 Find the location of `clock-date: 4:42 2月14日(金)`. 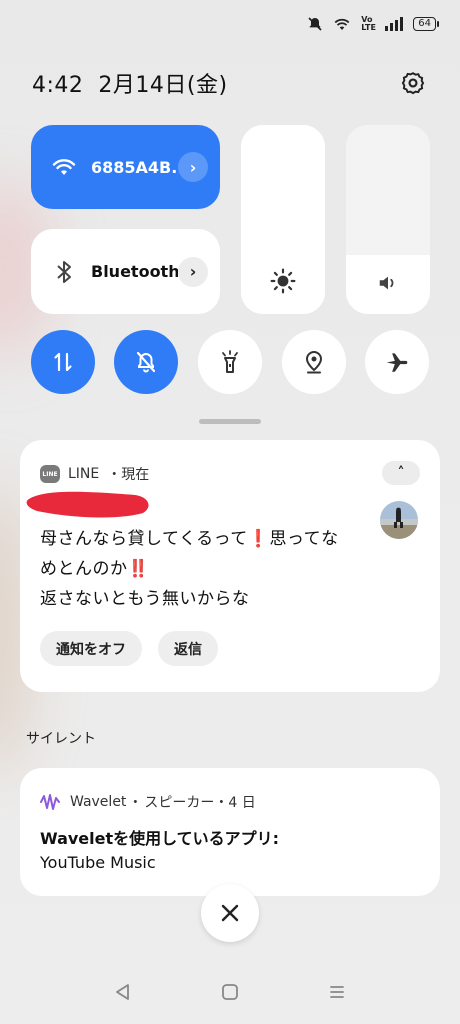

clock-date: 4:42 2月14日(金) is located at coordinates (130, 83).